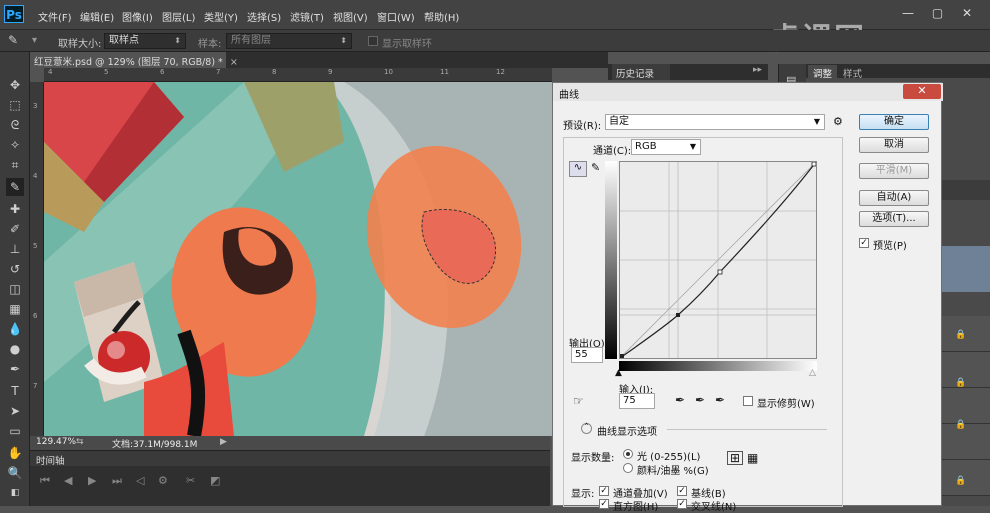 This screenshot has height=513, width=990. What do you see at coordinates (964, 406) in the screenshot?
I see `layer-row` at bounding box center [964, 406].